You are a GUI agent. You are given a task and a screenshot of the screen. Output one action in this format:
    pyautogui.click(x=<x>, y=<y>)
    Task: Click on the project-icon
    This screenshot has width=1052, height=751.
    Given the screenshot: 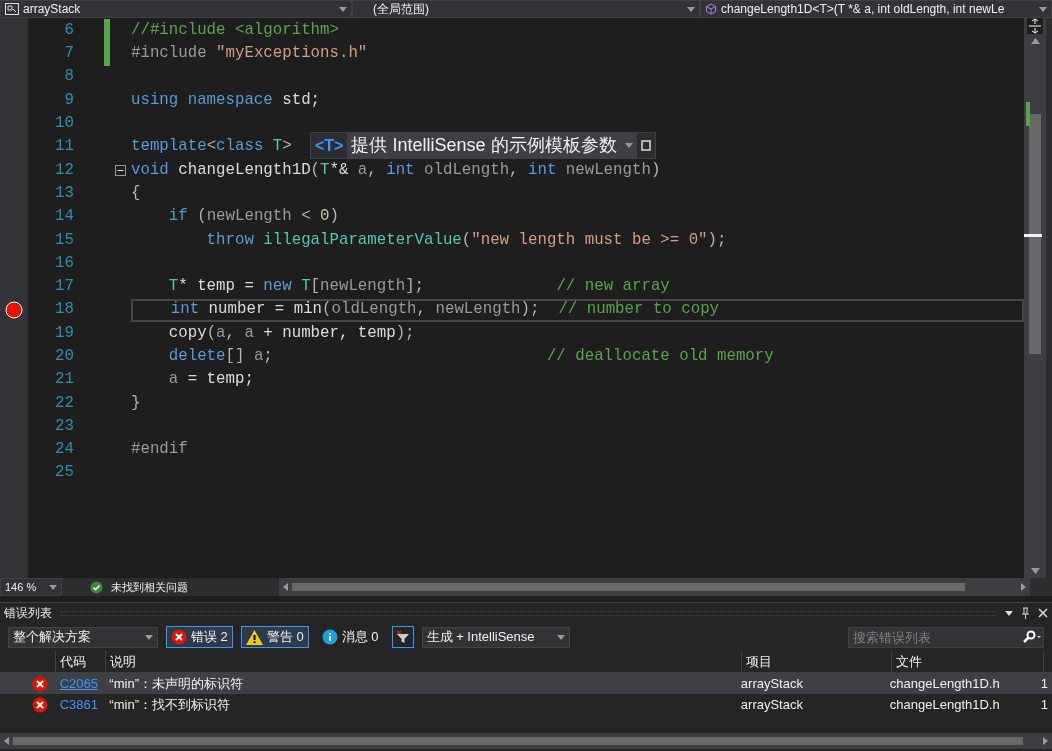 What is the action you would take?
    pyautogui.click(x=12, y=9)
    